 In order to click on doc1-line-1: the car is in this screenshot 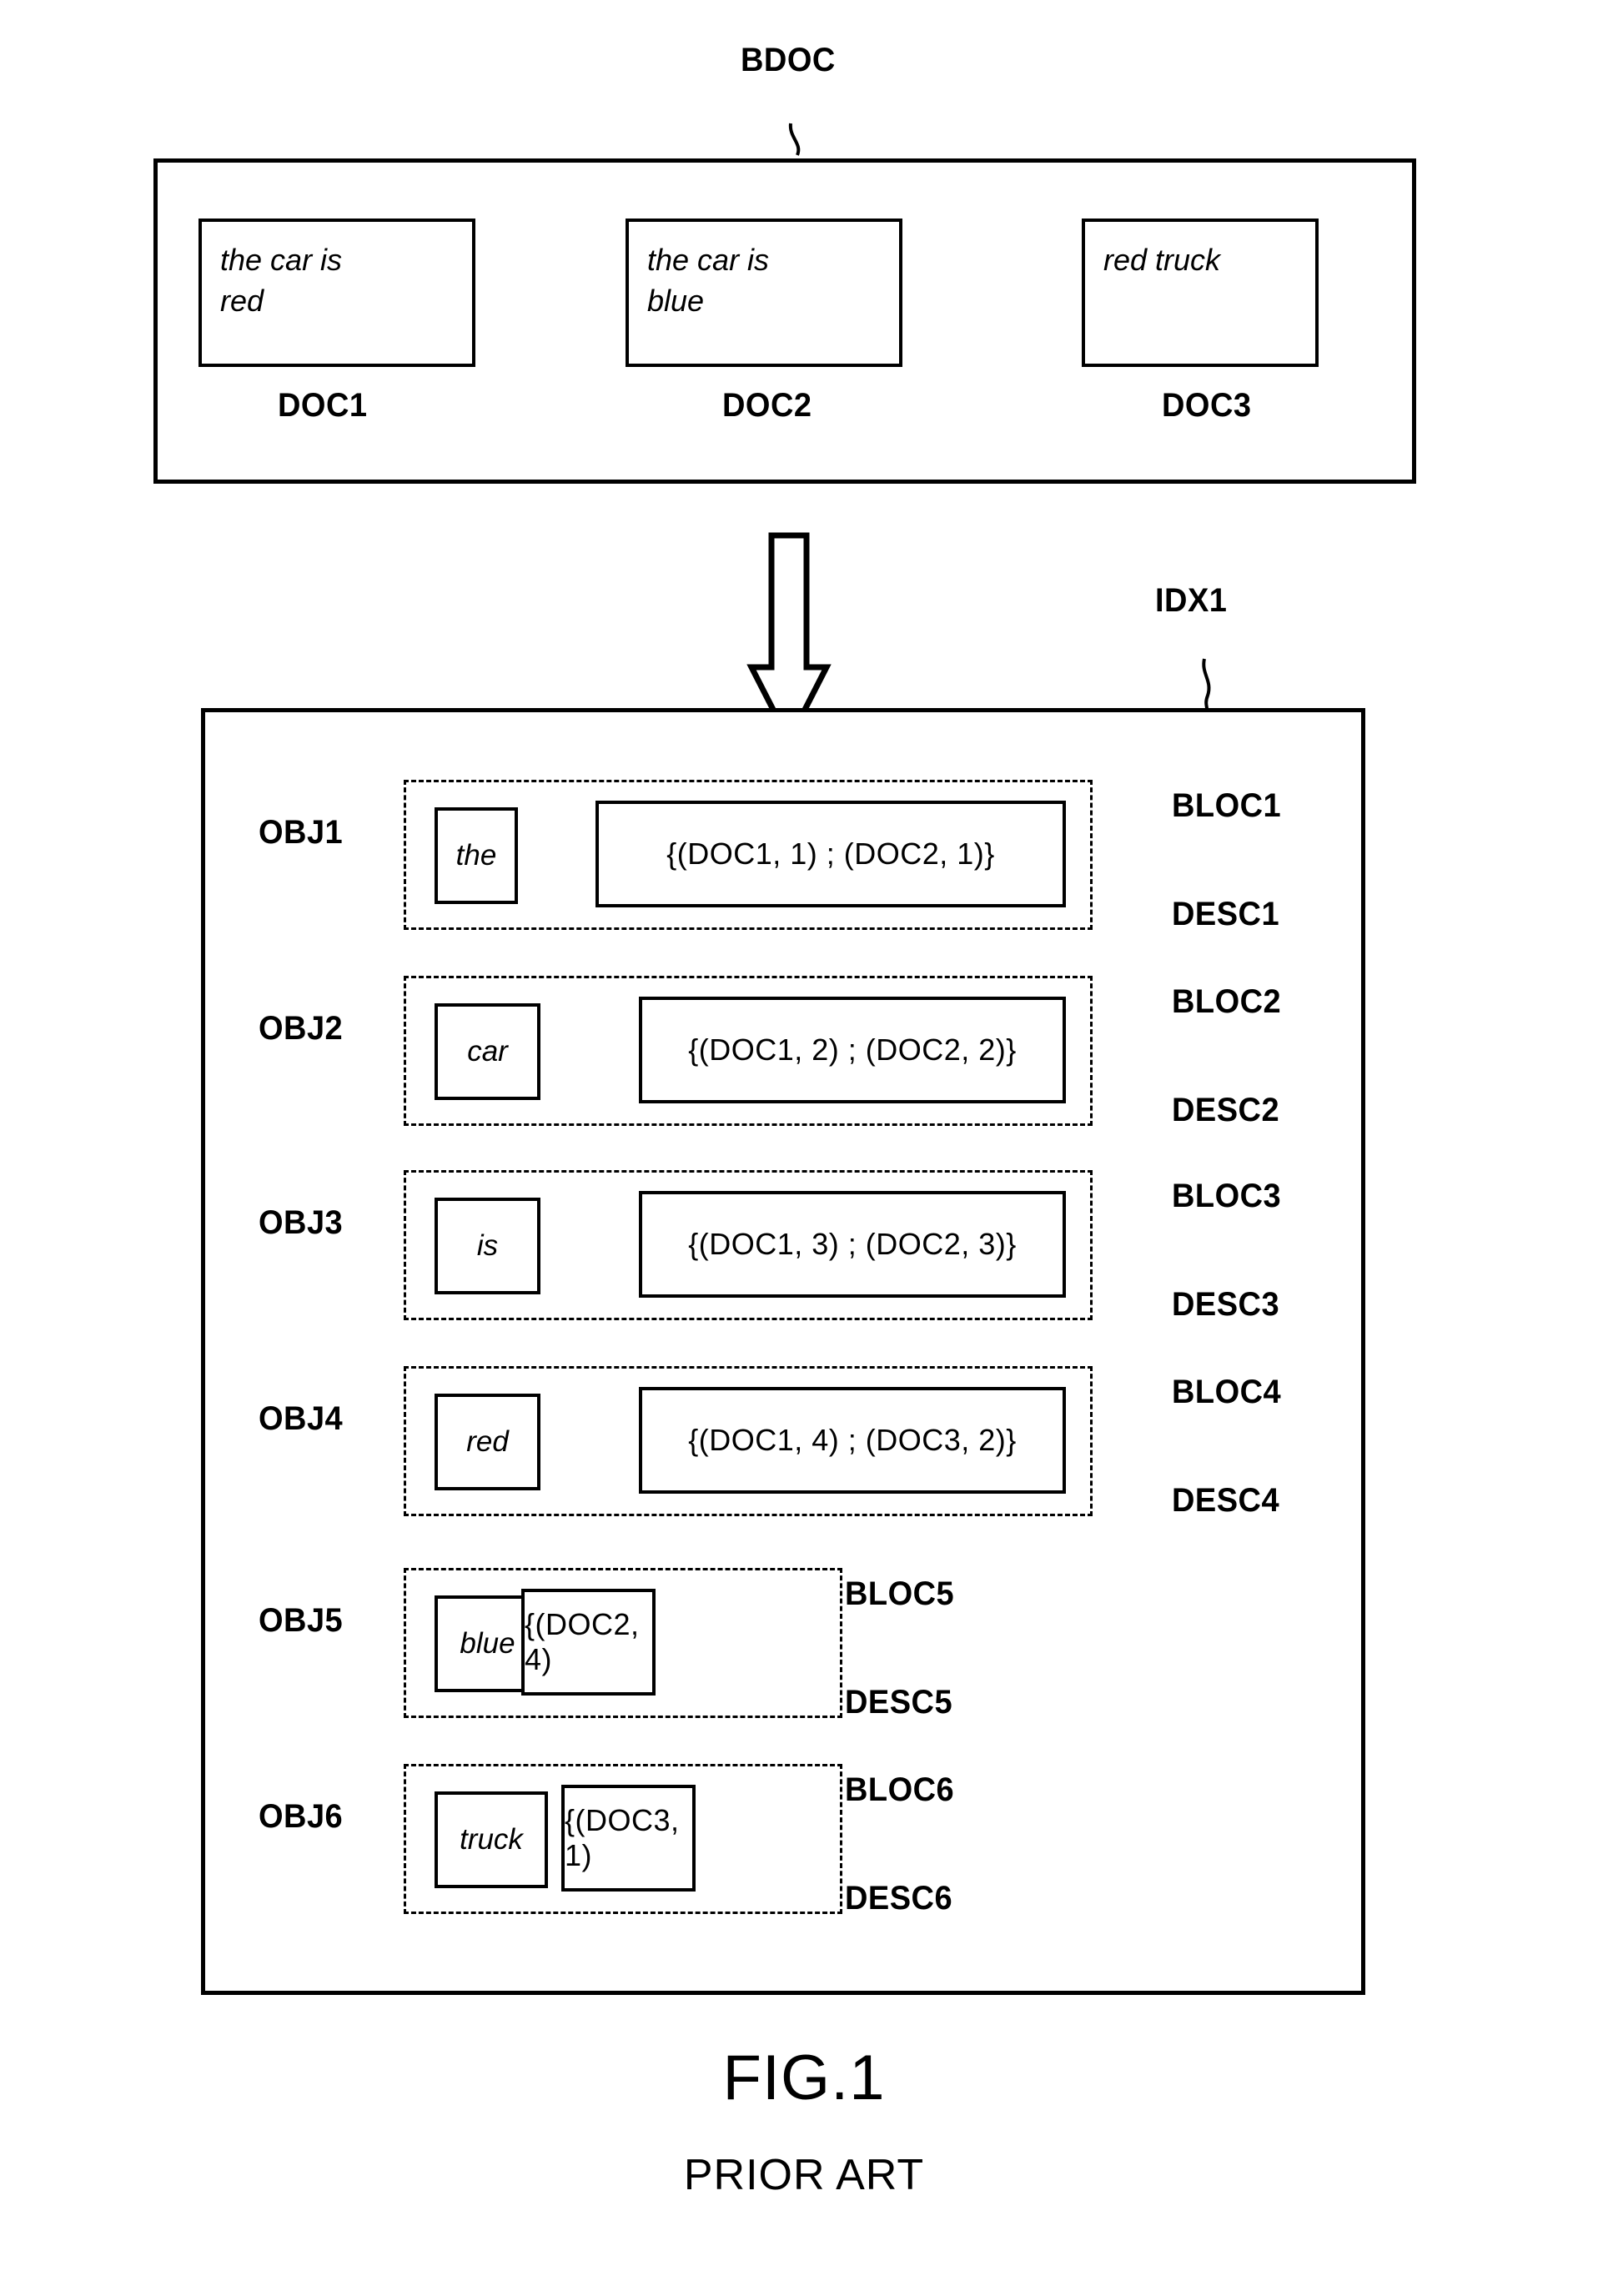, I will do `click(281, 260)`.